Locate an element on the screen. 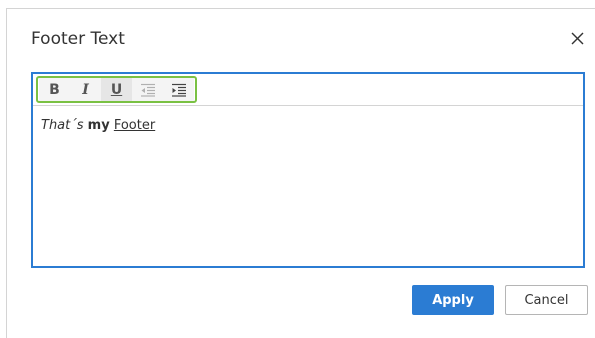  indent-button is located at coordinates (178, 89).